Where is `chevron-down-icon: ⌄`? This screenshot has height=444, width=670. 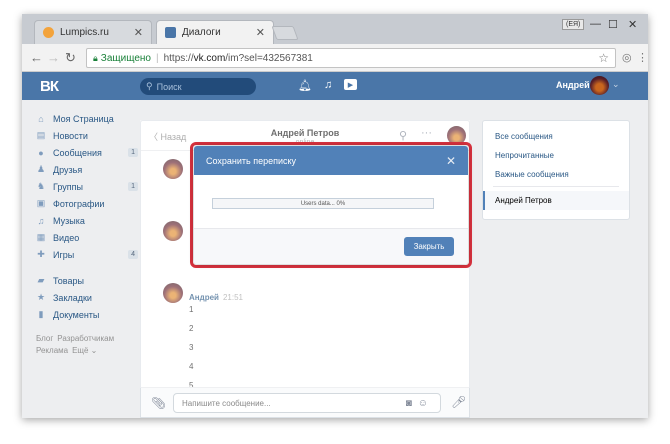 chevron-down-icon: ⌄ is located at coordinates (616, 84).